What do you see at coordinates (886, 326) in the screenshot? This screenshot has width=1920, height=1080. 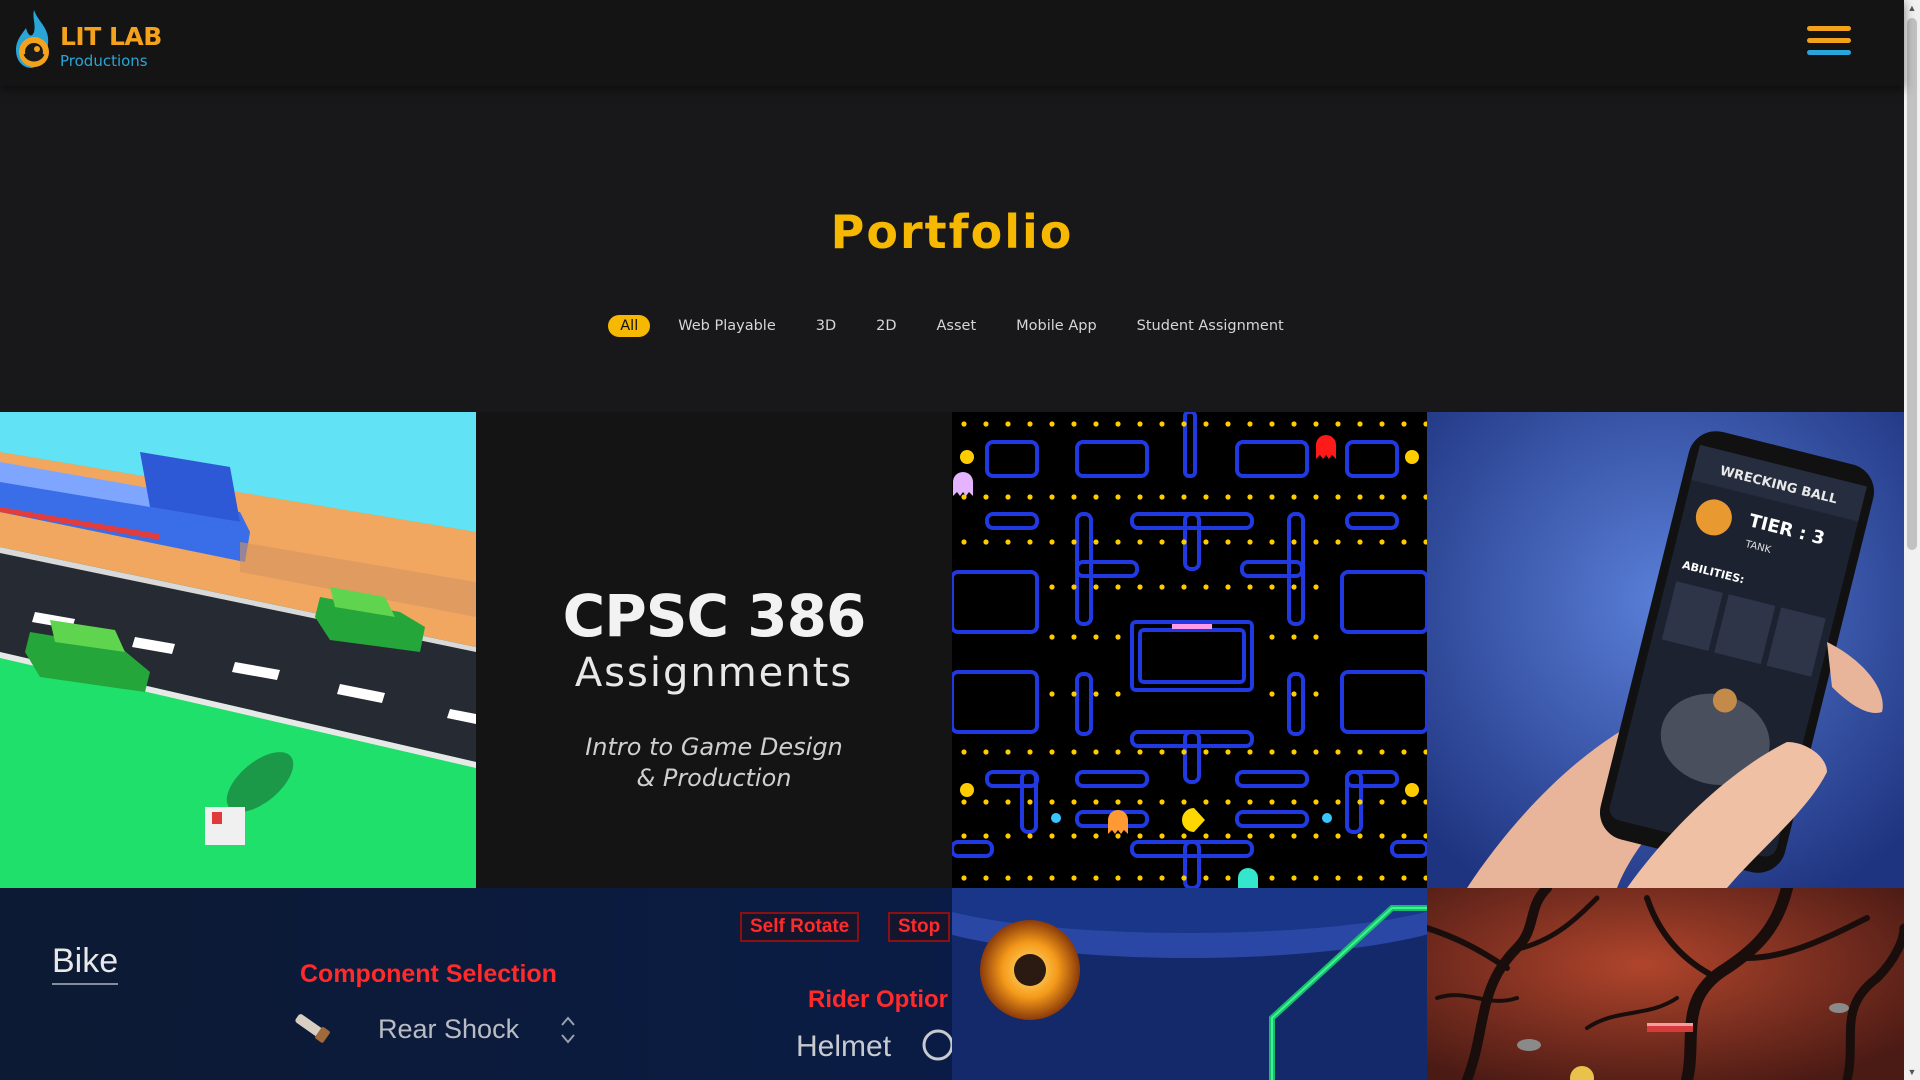 I see `filter-2d: 2D` at bounding box center [886, 326].